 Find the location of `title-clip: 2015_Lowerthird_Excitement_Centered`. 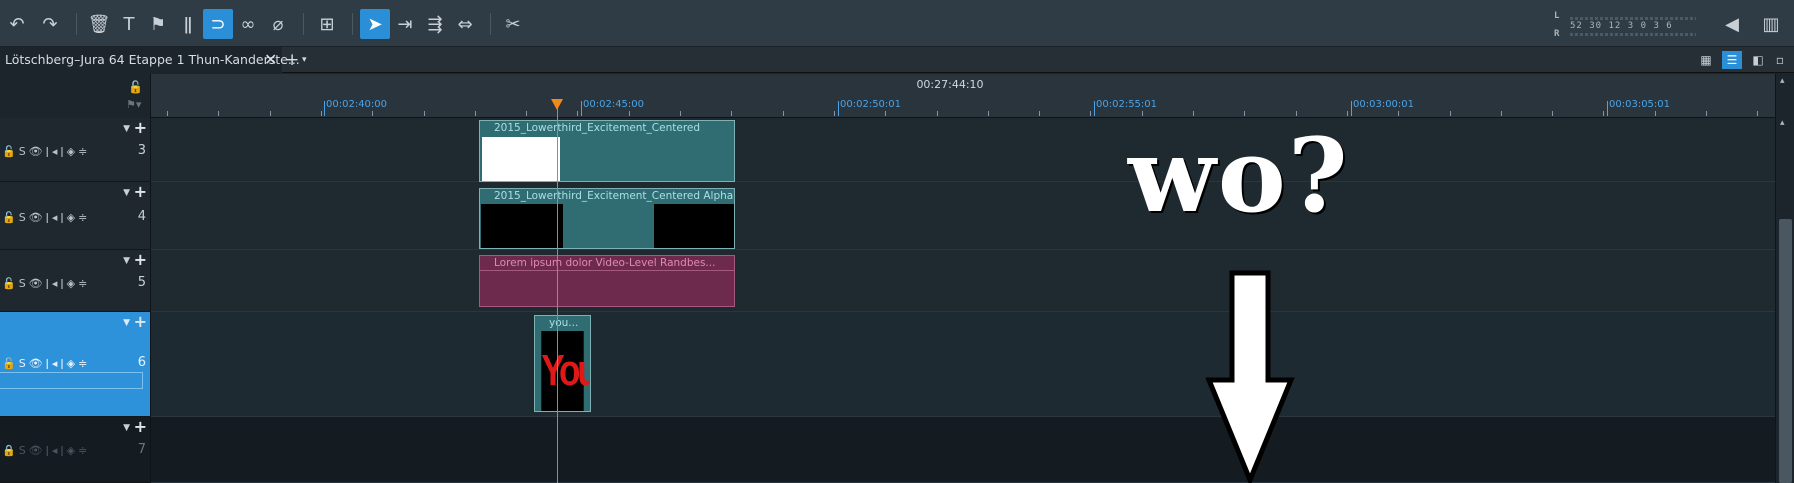

title-clip: 2015_Lowerthird_Excitement_Centered is located at coordinates (607, 151).